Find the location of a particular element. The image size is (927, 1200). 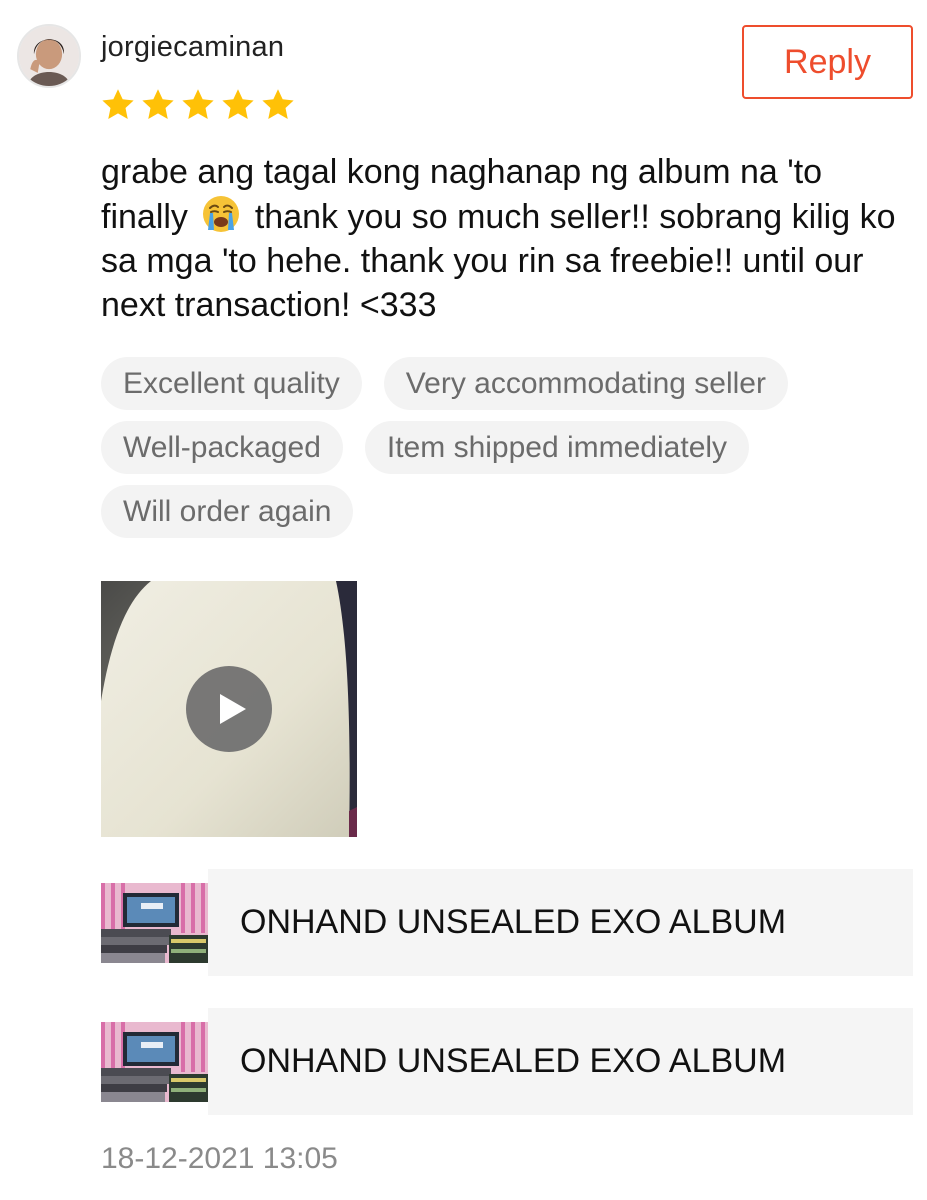

play-button is located at coordinates (229, 709).